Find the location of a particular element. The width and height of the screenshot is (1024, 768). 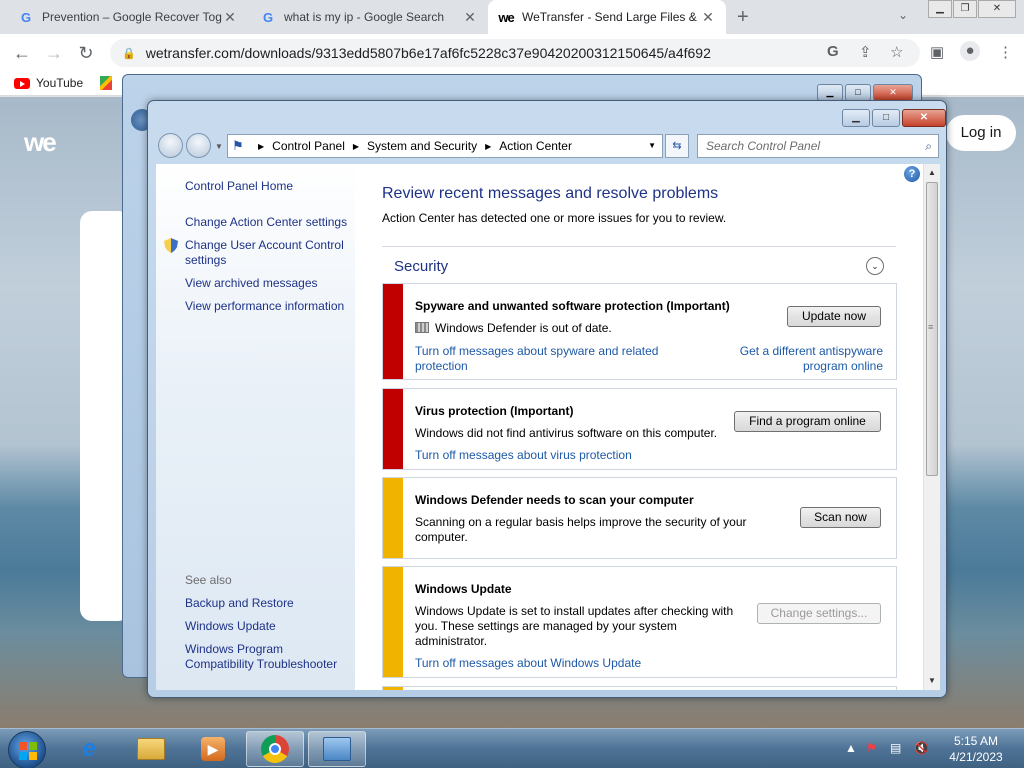

profile-avatar-icon: ● is located at coordinates (970, 51).